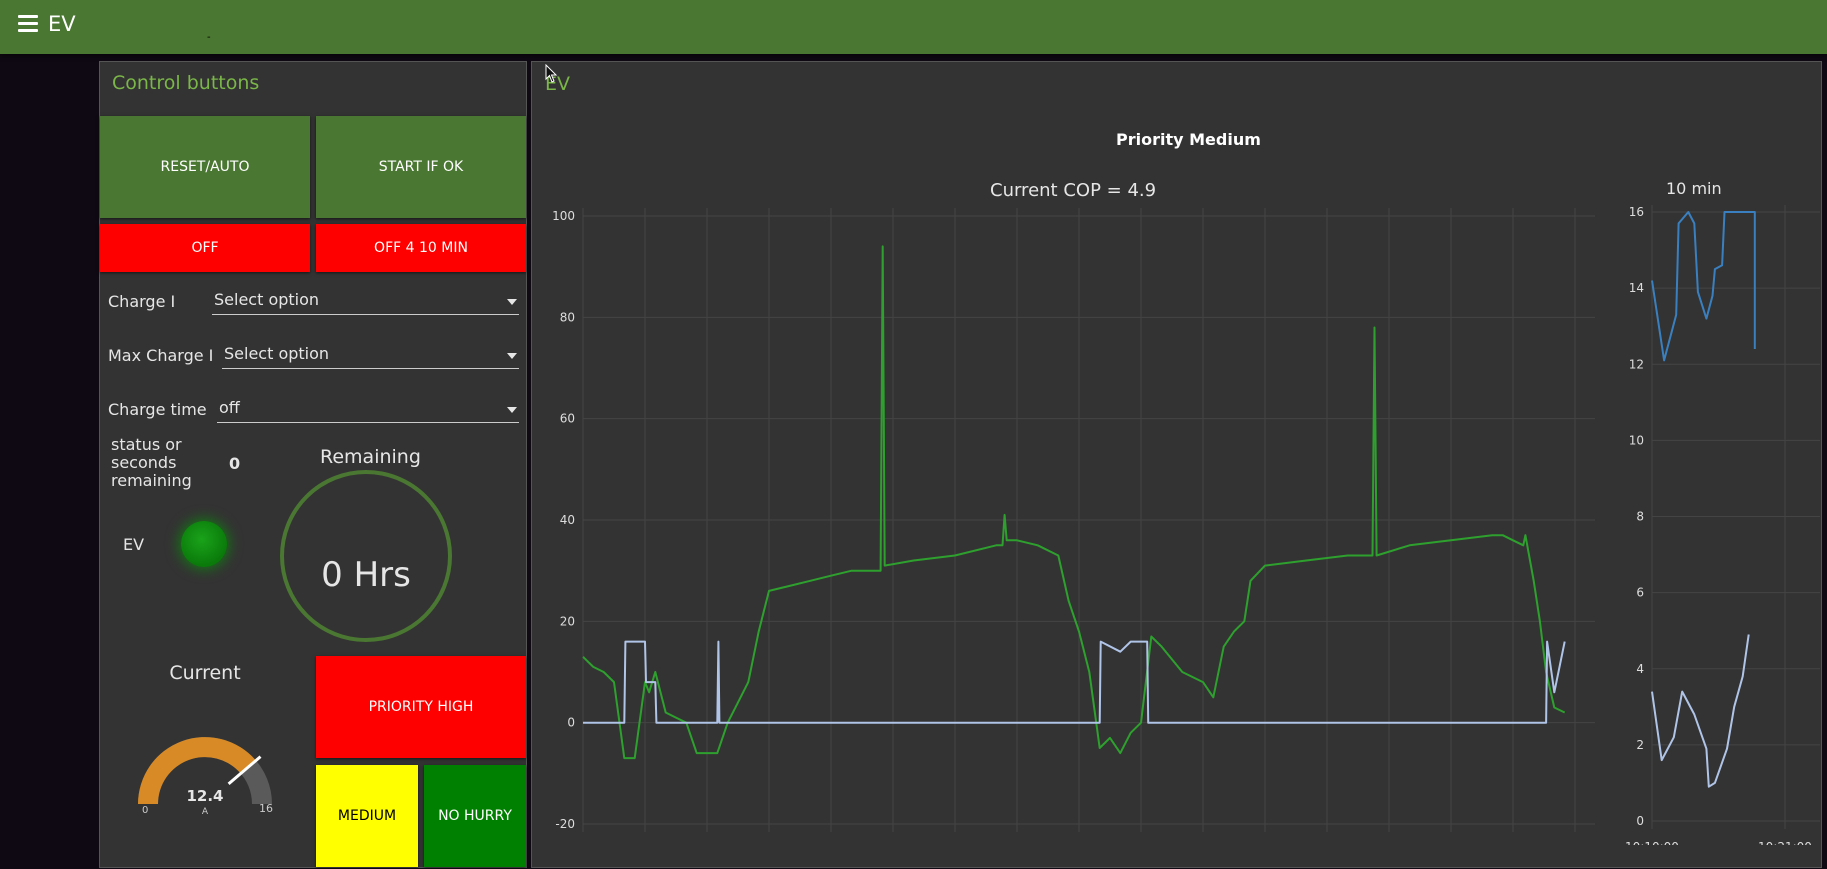 The height and width of the screenshot is (869, 1827). I want to click on y-tick-label: 2, so click(1640, 745).